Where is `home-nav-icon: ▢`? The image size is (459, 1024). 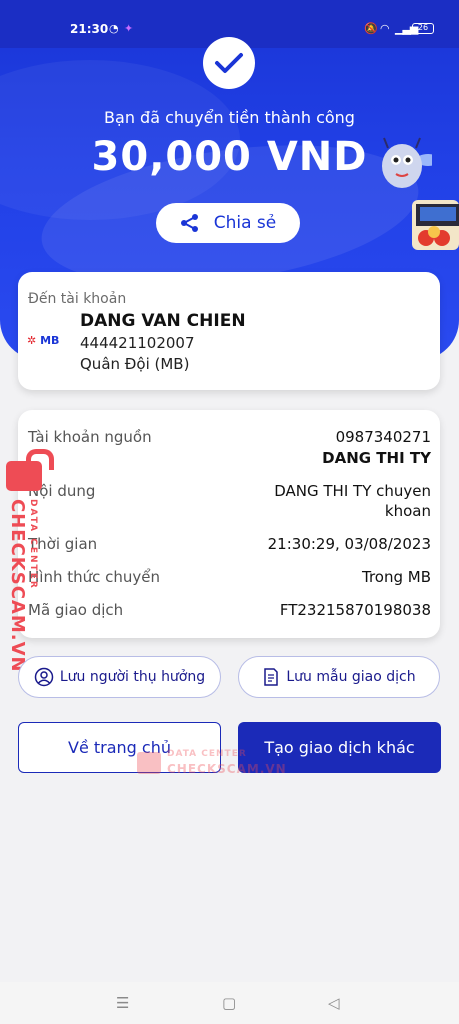 home-nav-icon: ▢ is located at coordinates (229, 1003).